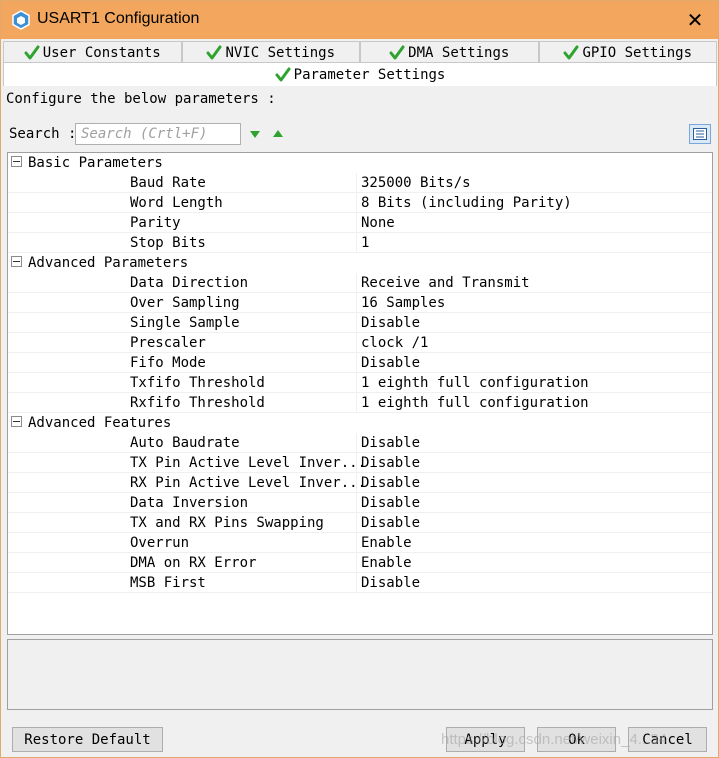 The image size is (719, 758). I want to click on tab-nvic-settings: NVIC Settings, so click(270, 52).